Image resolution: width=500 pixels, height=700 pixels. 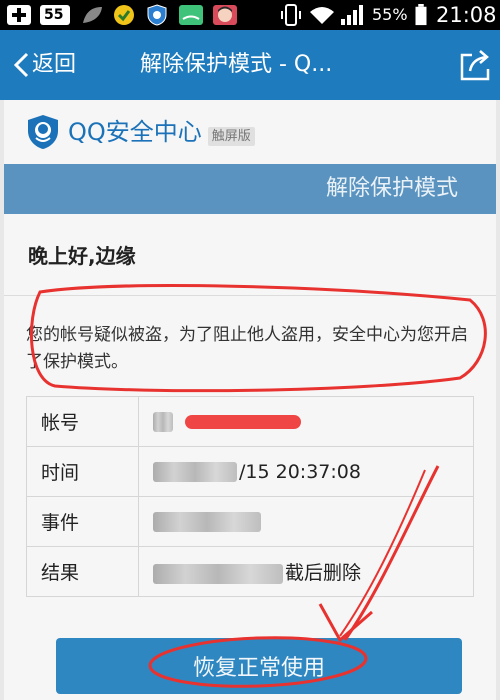 What do you see at coordinates (259, 666) in the screenshot?
I see `restore-normal-use-button: 恢复正常使用` at bounding box center [259, 666].